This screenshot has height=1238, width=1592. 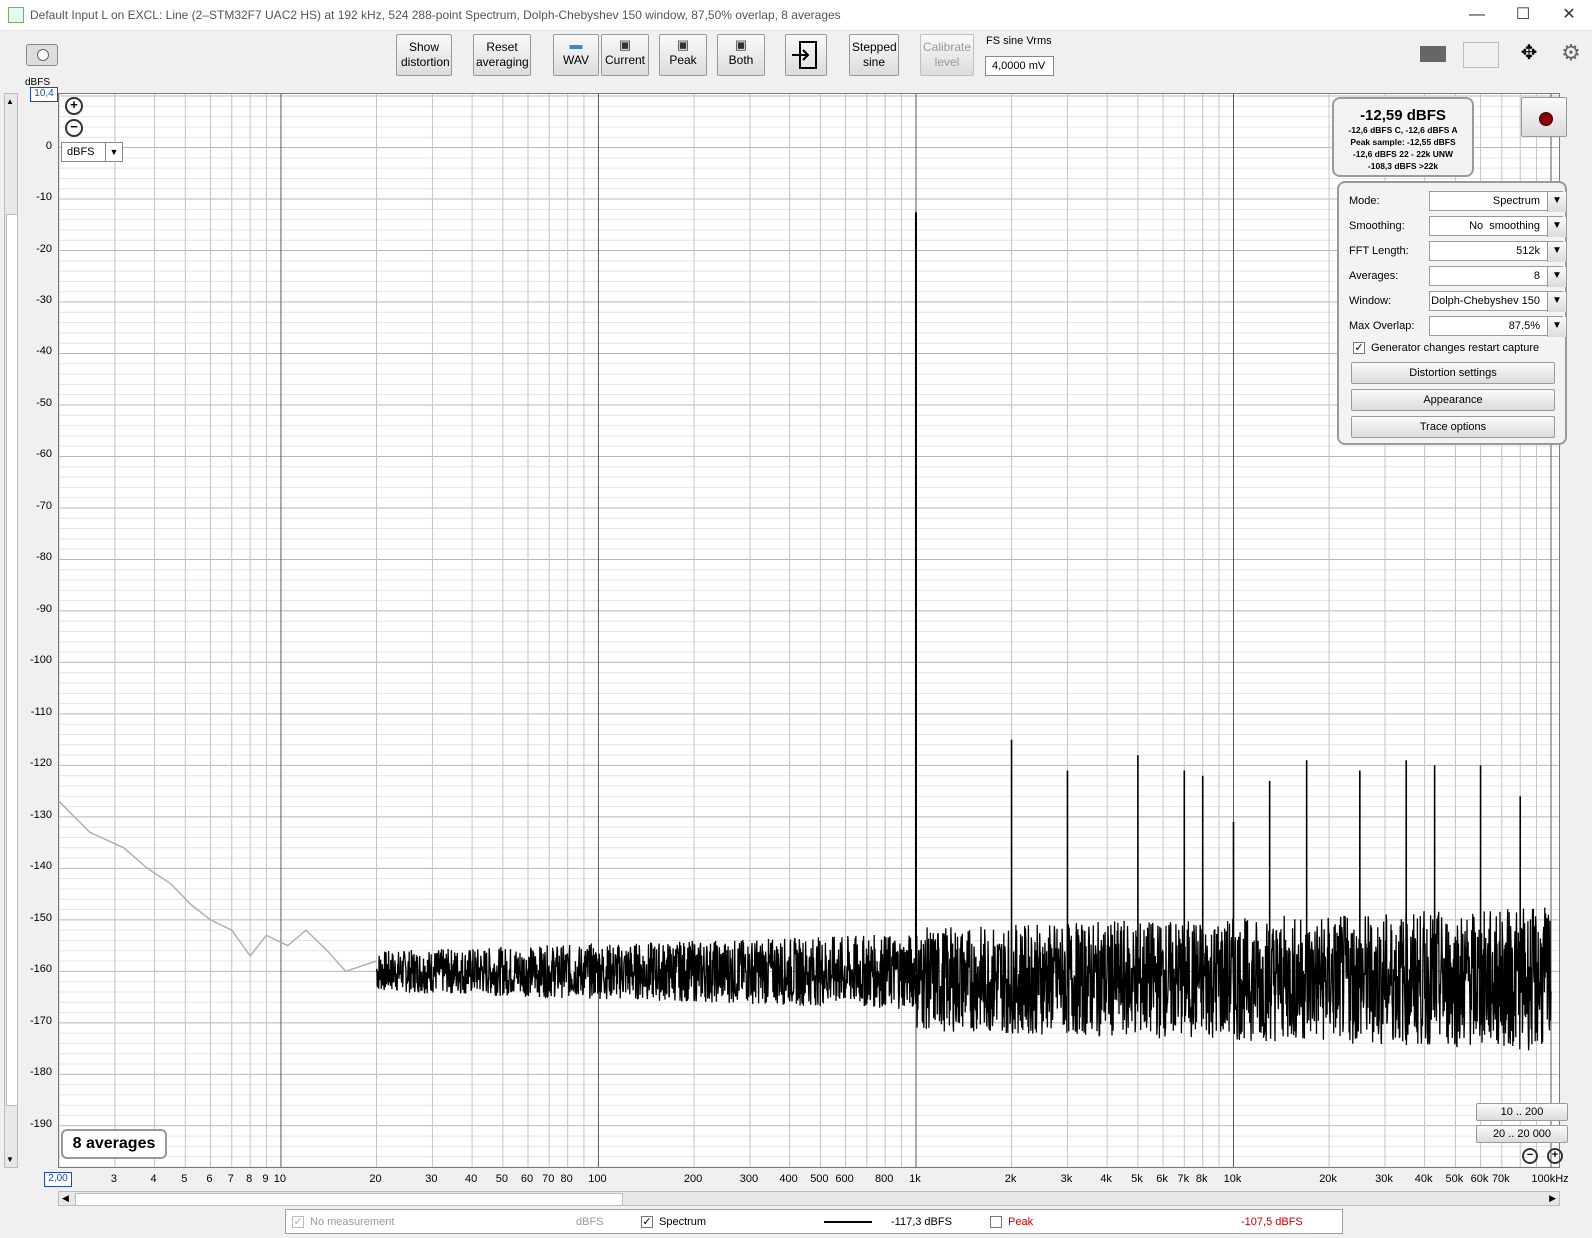 What do you see at coordinates (375, 1179) in the screenshot?
I see `x-tick-label: 20` at bounding box center [375, 1179].